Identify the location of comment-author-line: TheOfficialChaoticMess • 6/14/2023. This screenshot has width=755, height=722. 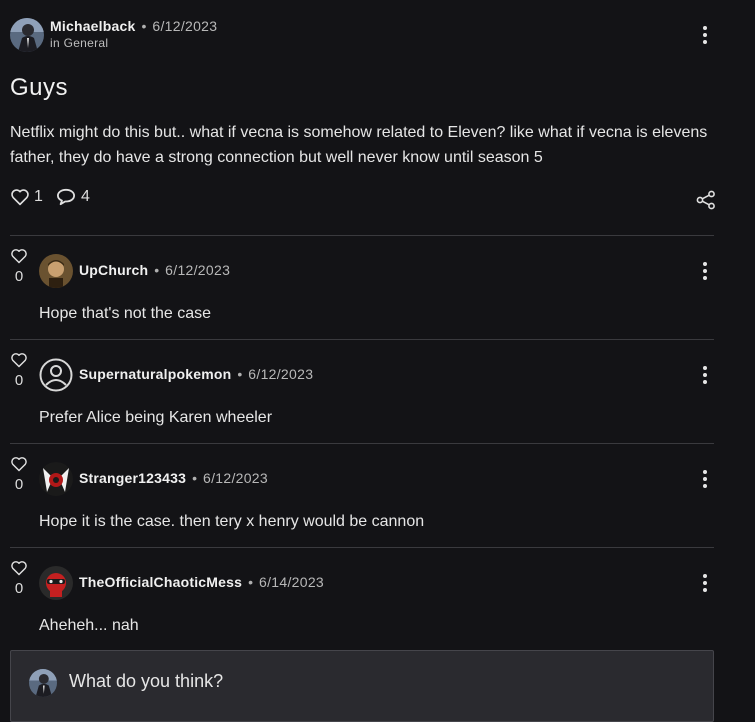
(201, 582).